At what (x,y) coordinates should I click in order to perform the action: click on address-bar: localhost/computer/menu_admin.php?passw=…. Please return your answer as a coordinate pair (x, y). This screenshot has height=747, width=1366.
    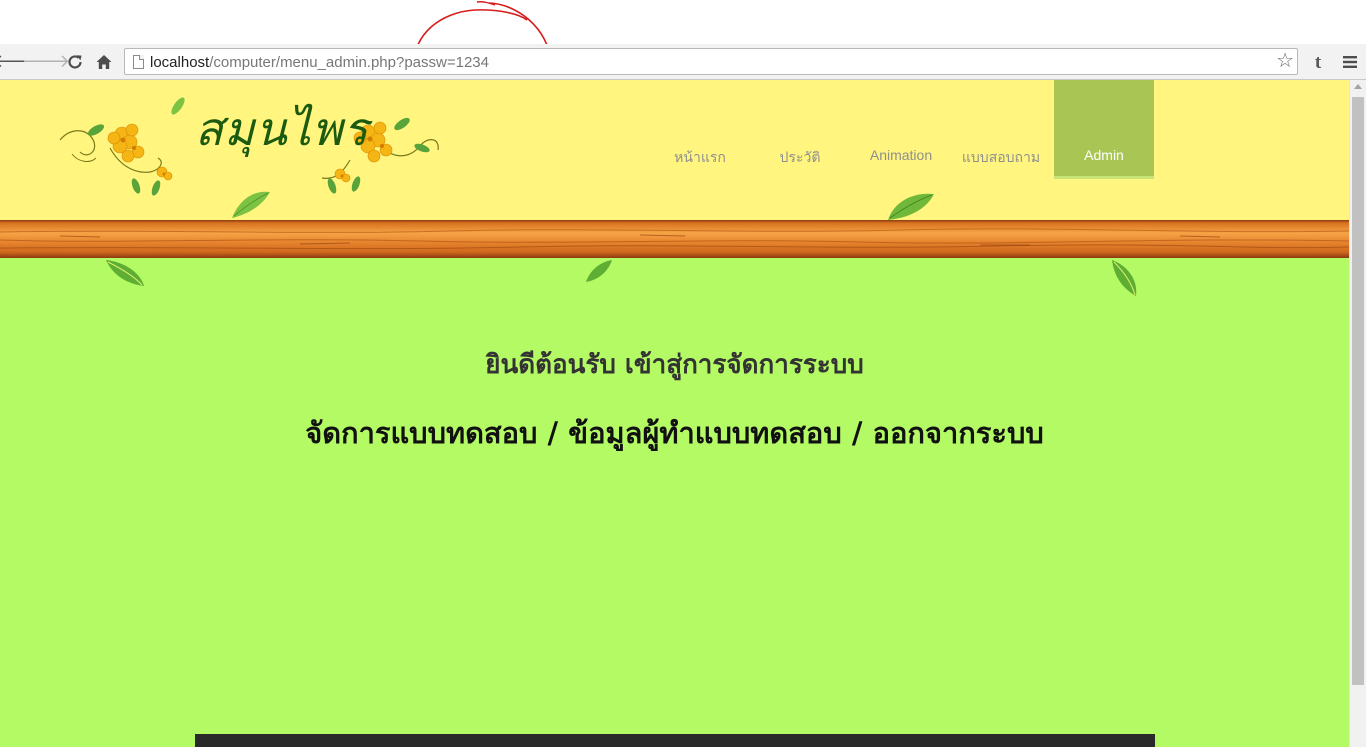
    Looking at the image, I should click on (711, 61).